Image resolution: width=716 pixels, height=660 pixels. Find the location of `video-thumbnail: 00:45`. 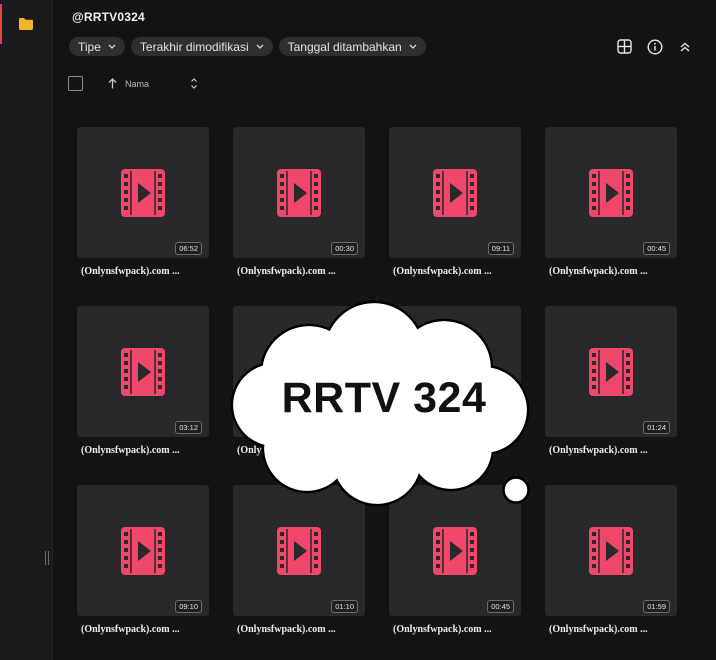

video-thumbnail: 00:45 is located at coordinates (611, 192).